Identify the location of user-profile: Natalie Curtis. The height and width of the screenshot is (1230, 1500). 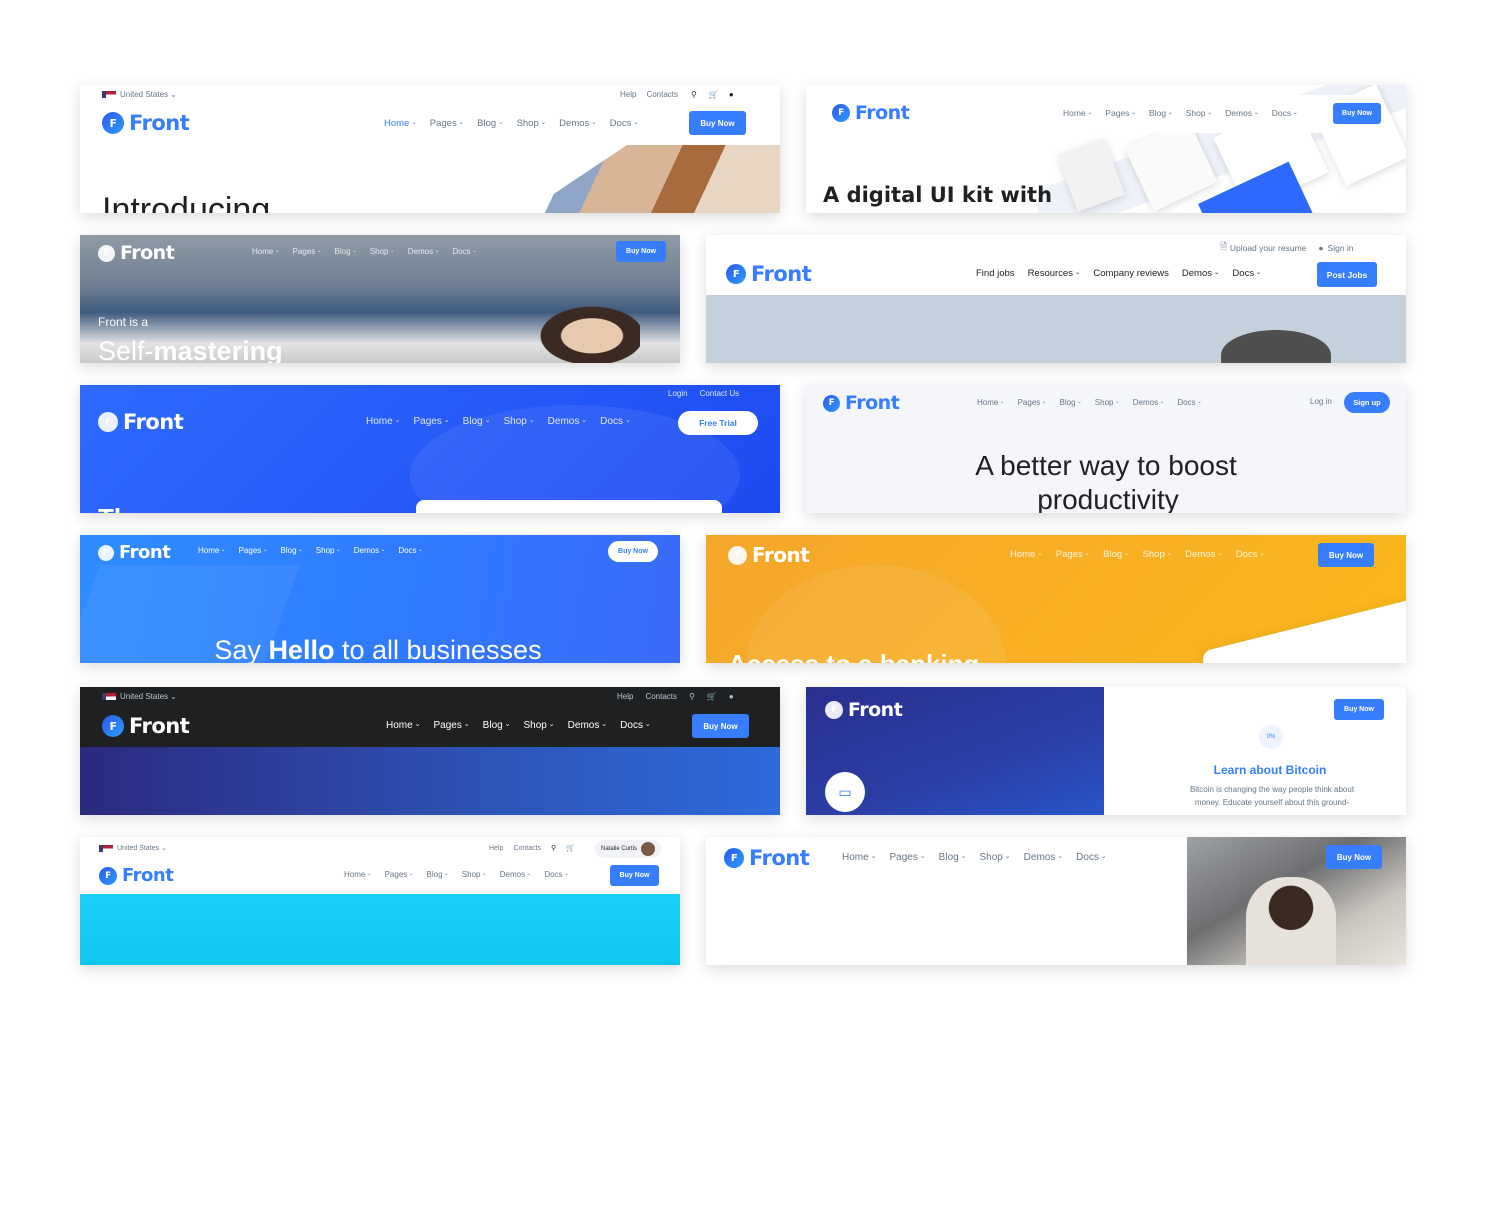
(628, 849).